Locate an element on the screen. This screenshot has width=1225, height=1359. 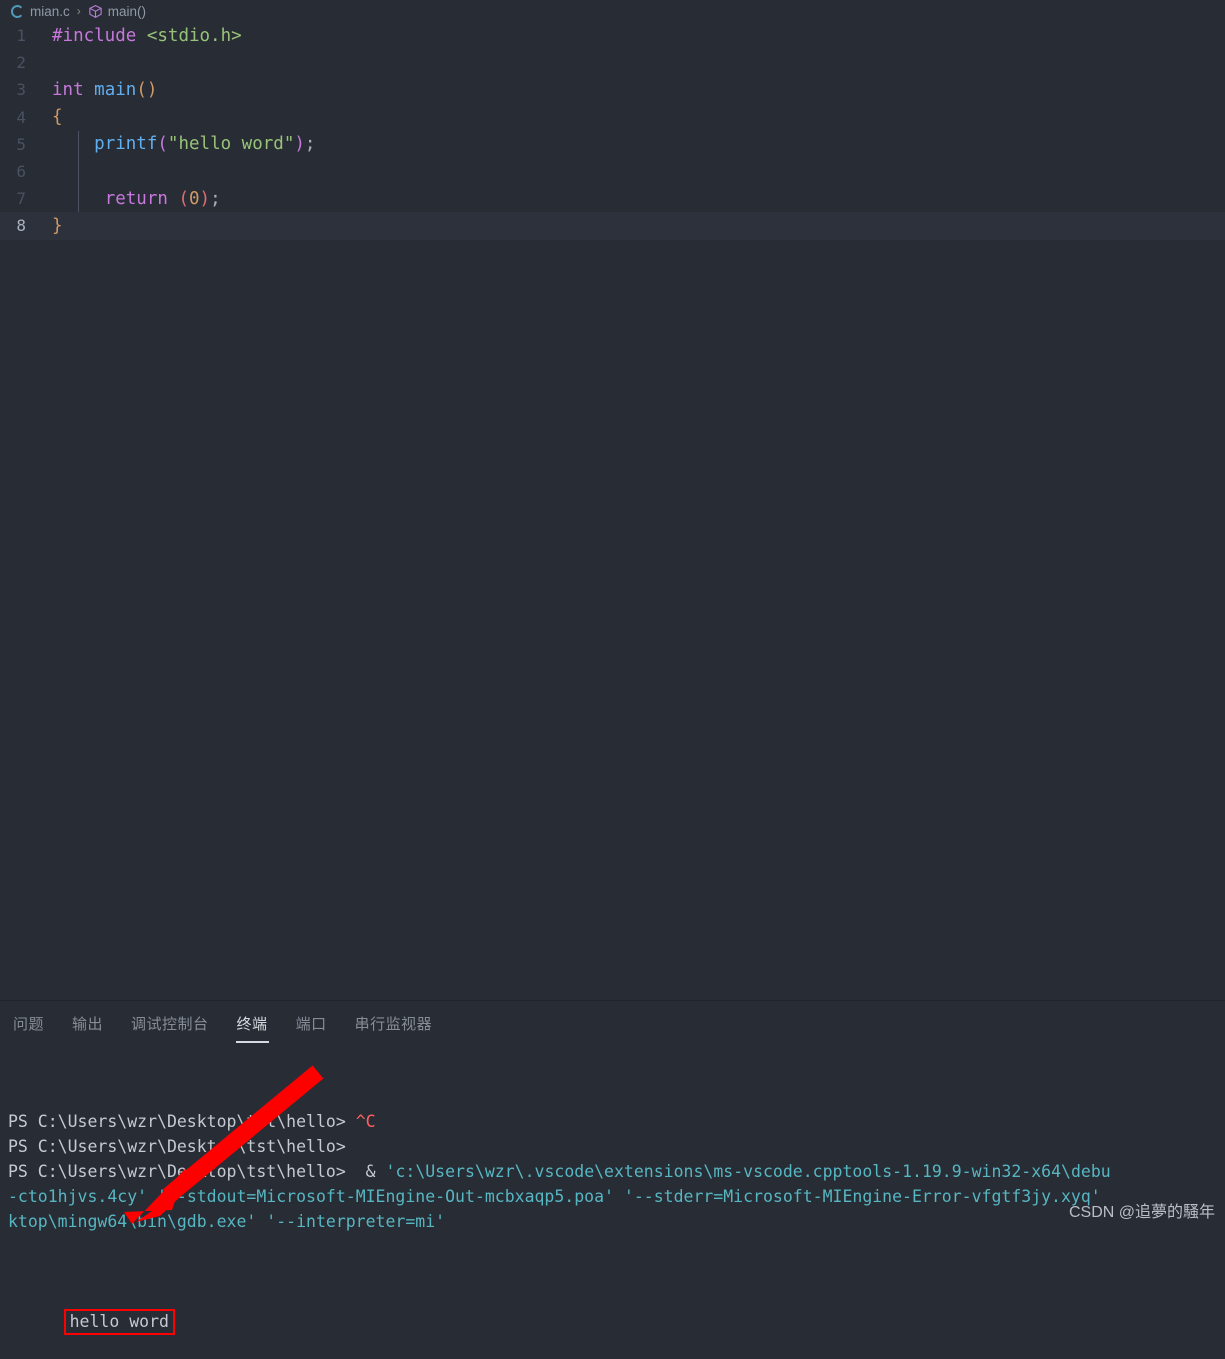
c-file-icon is located at coordinates (17, 11).